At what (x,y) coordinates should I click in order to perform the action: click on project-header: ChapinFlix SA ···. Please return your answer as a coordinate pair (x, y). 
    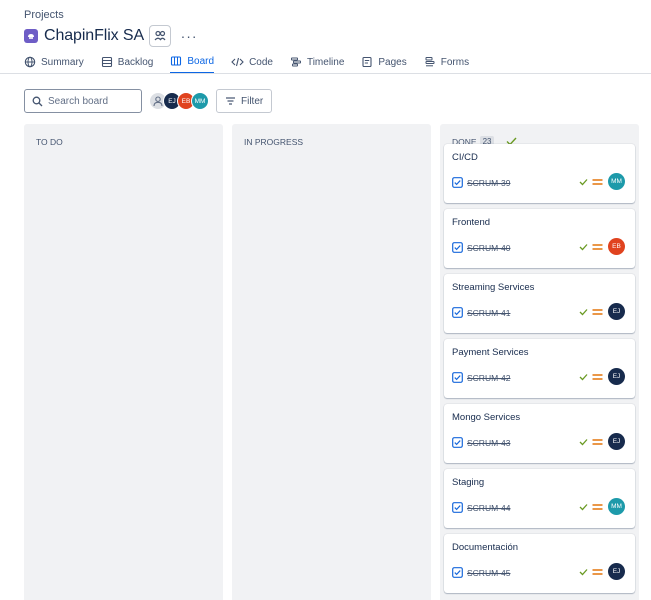
    Looking at the image, I should click on (111, 36).